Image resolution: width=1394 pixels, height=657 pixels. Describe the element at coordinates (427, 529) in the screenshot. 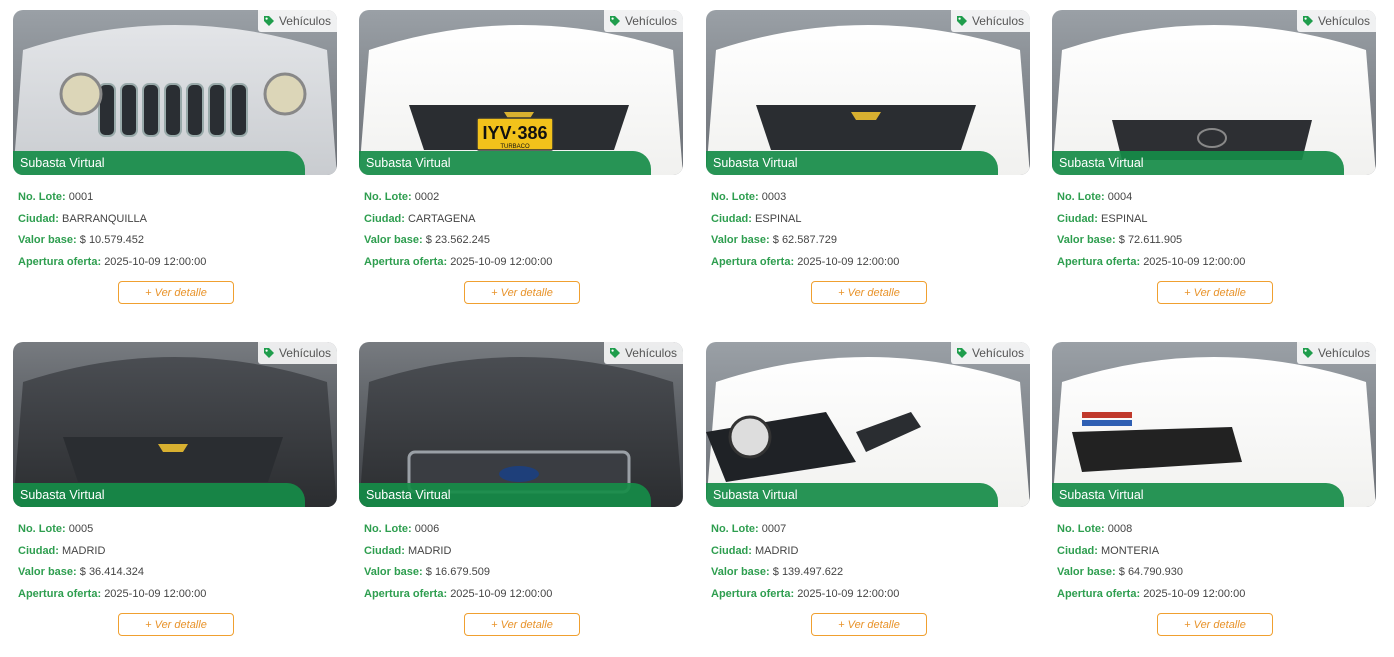

I see `lot-number-value: 0006` at that location.